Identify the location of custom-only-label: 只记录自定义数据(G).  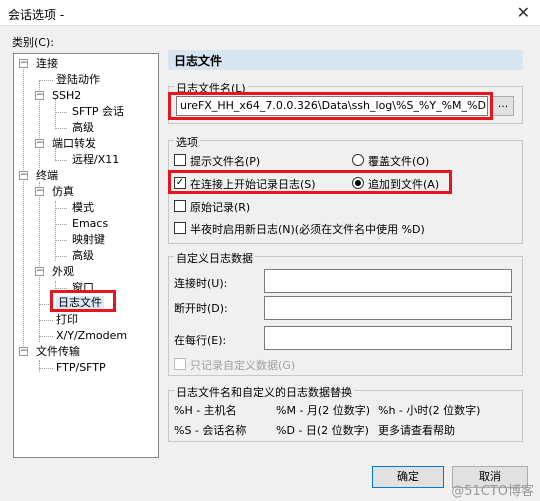
(243, 365).